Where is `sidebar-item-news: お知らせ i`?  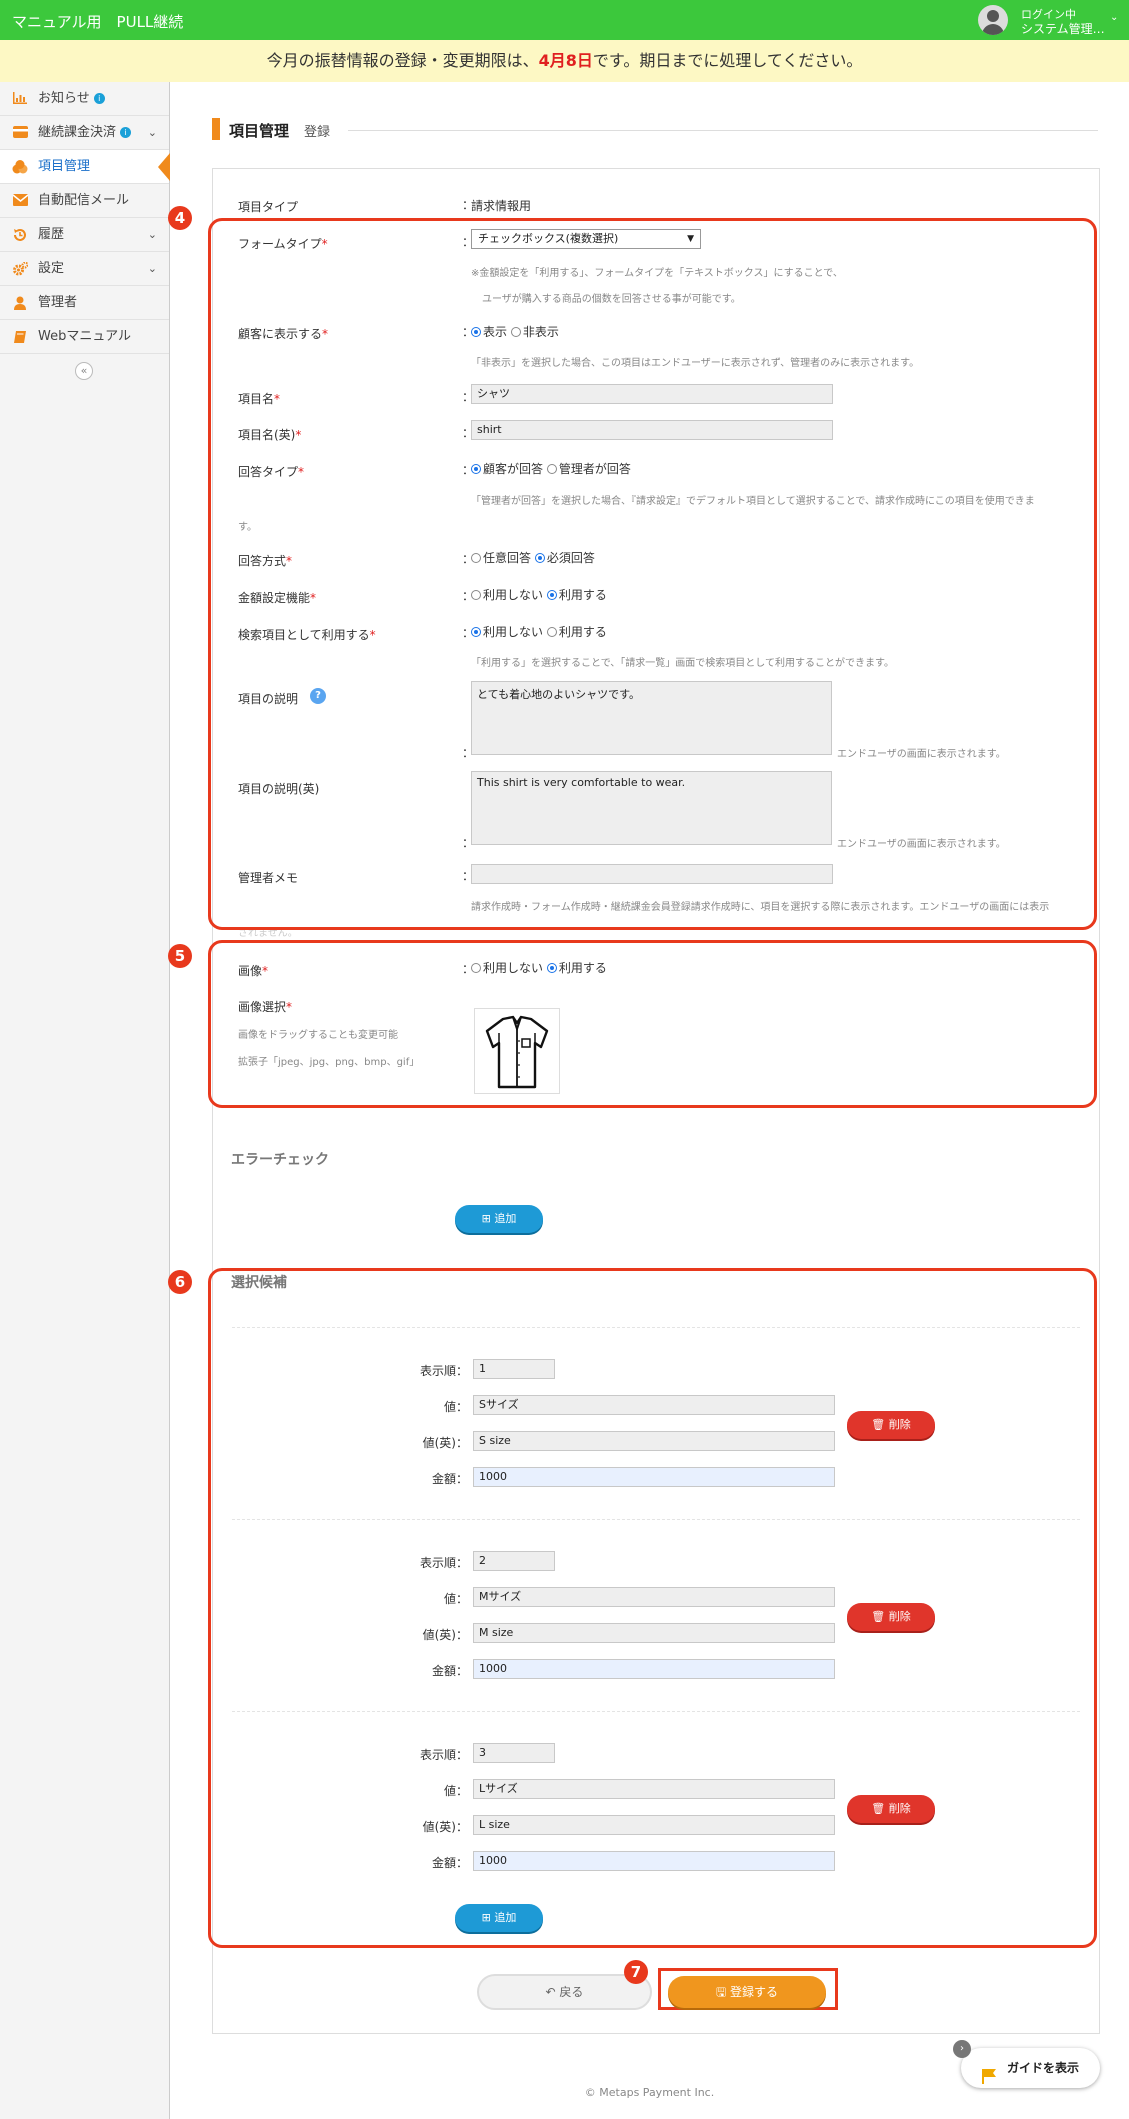
sidebar-item-news: お知らせ i is located at coordinates (84, 99).